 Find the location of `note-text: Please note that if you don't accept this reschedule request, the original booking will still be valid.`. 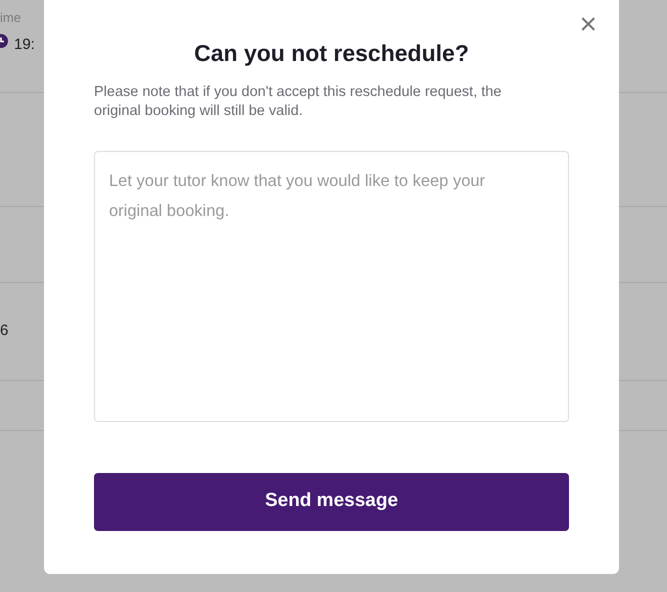

note-text: Please note that if you don't accept this reschedule request, the original booking will still be valid. is located at coordinates (298, 101).